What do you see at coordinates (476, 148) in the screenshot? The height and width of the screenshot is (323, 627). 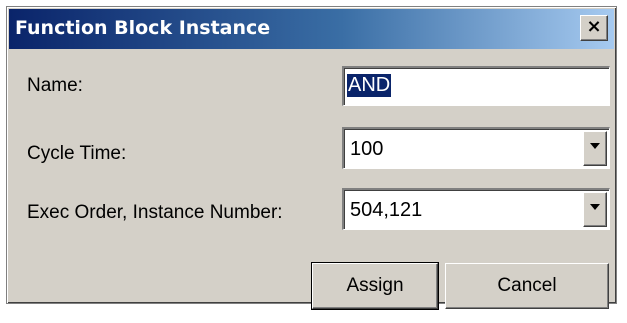 I see `cycle-time-combobox: 100` at bounding box center [476, 148].